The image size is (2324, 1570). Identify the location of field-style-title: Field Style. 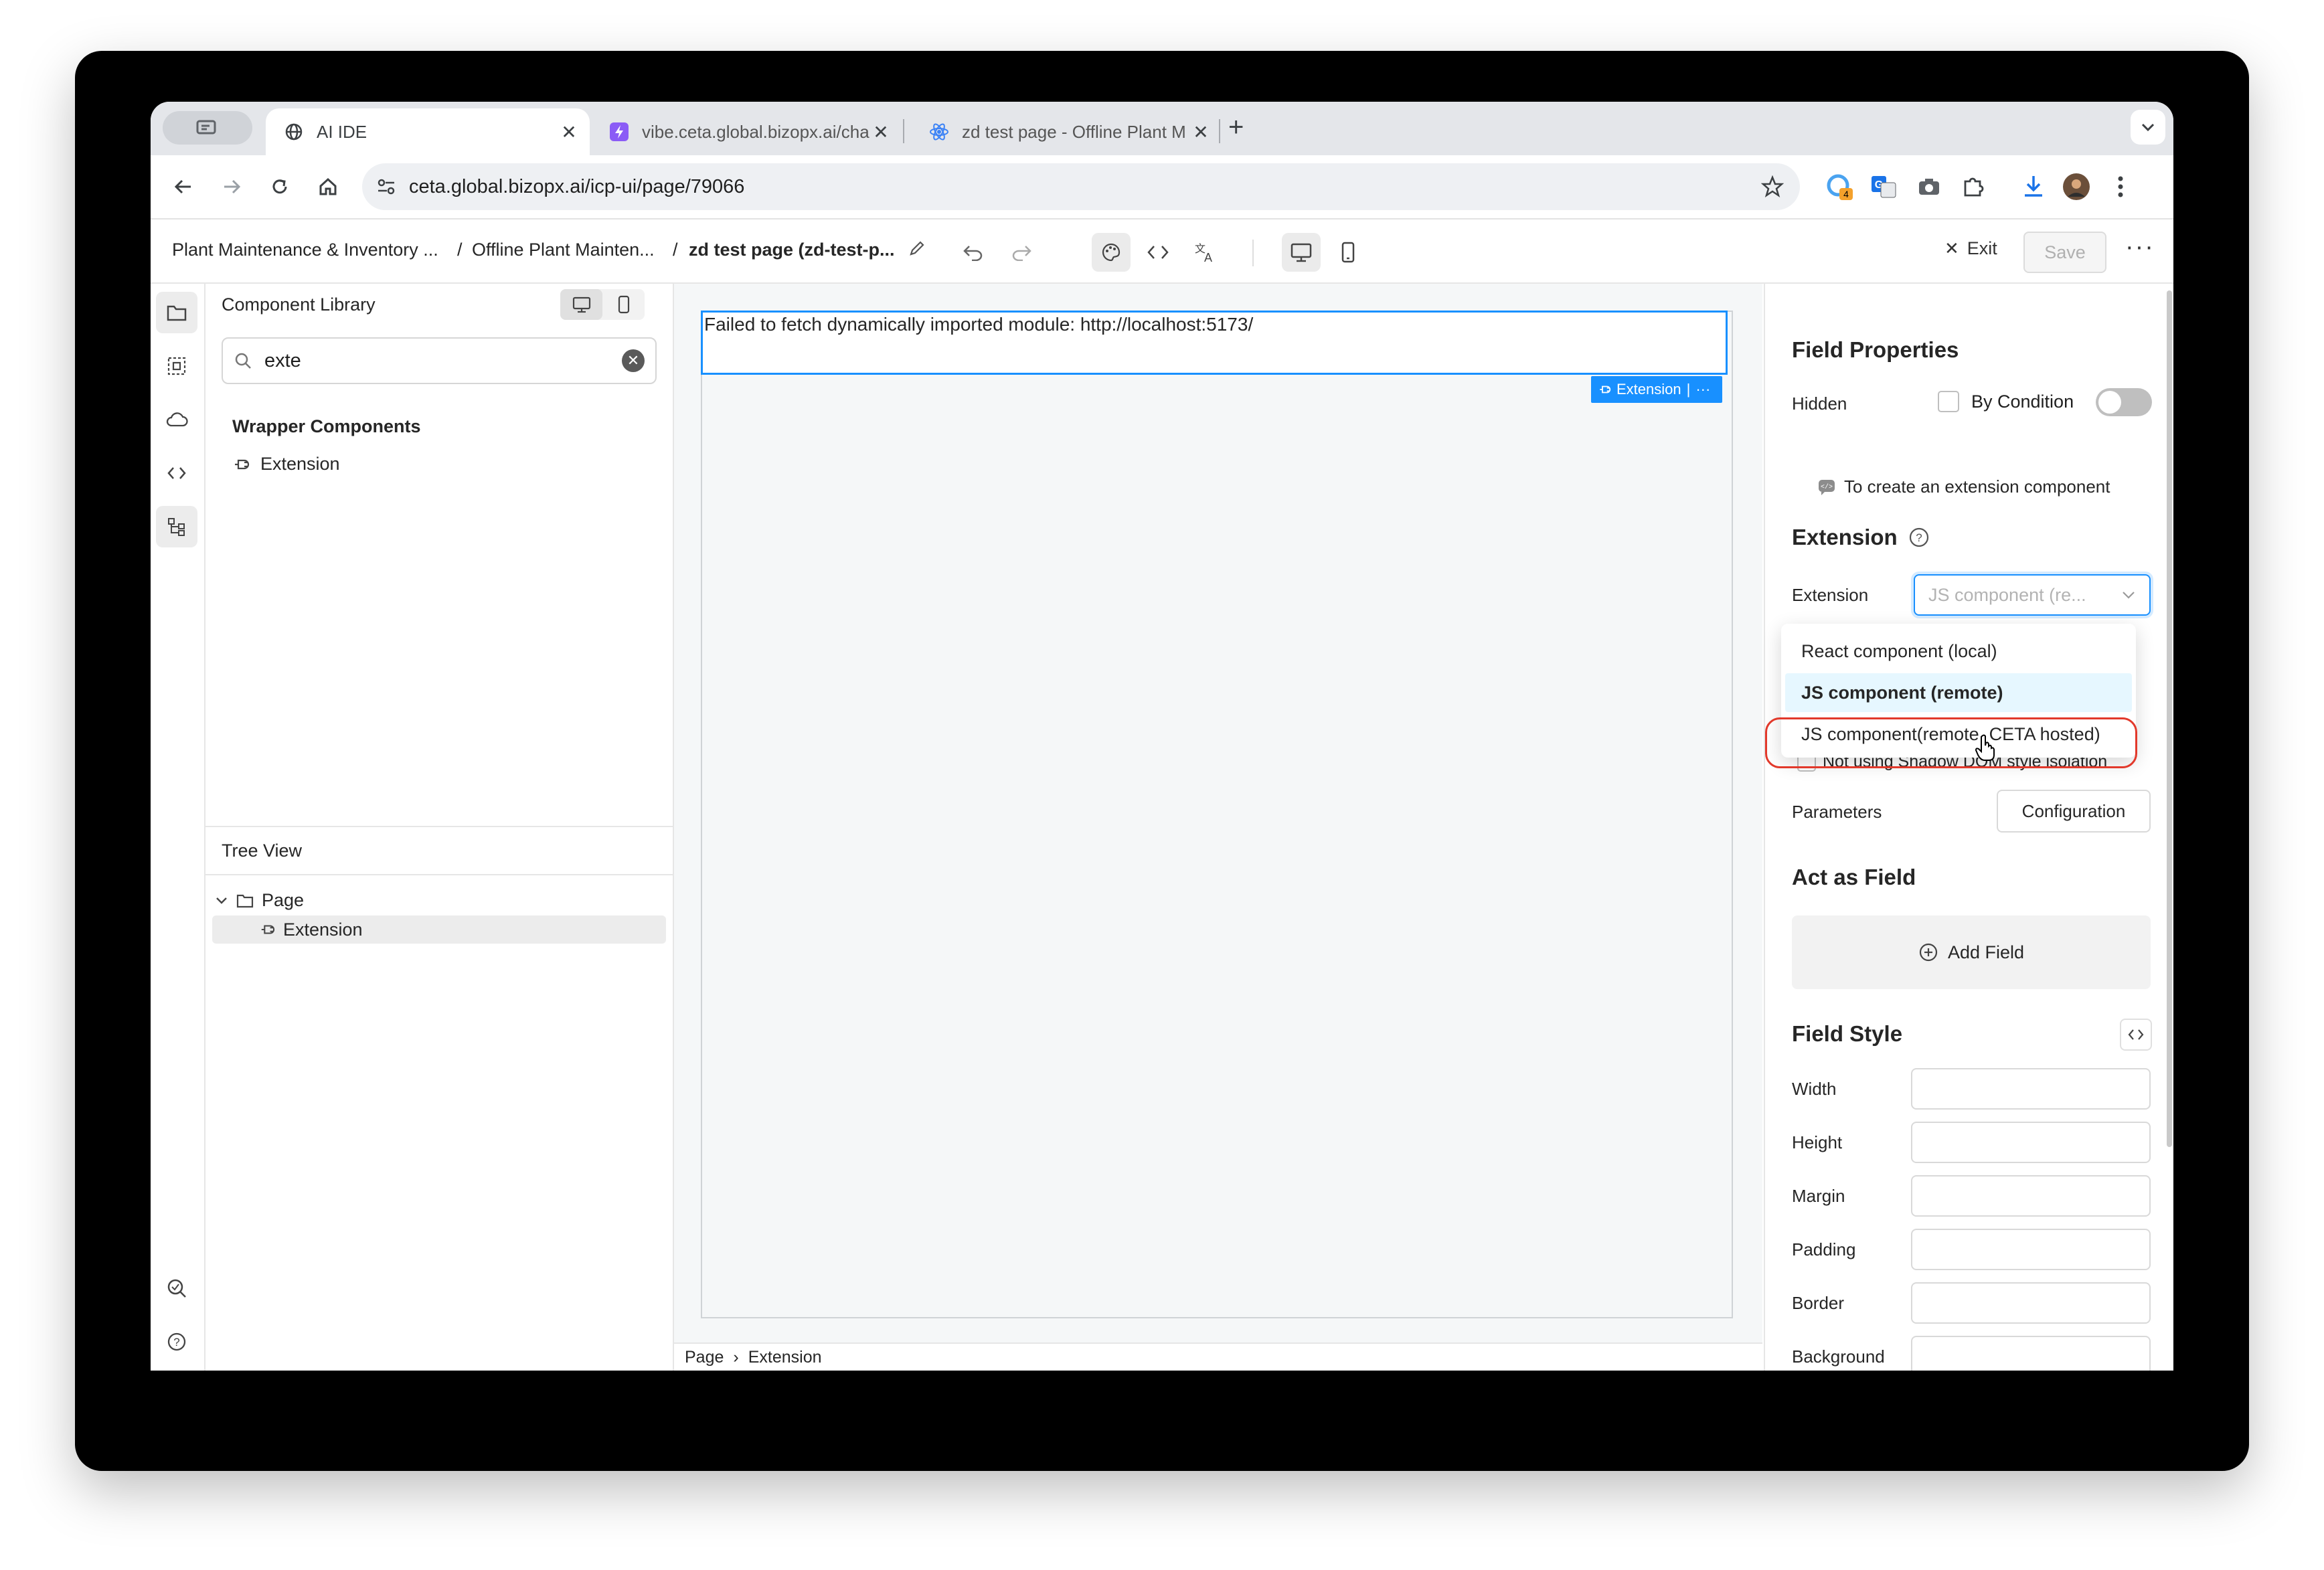
(1847, 1033).